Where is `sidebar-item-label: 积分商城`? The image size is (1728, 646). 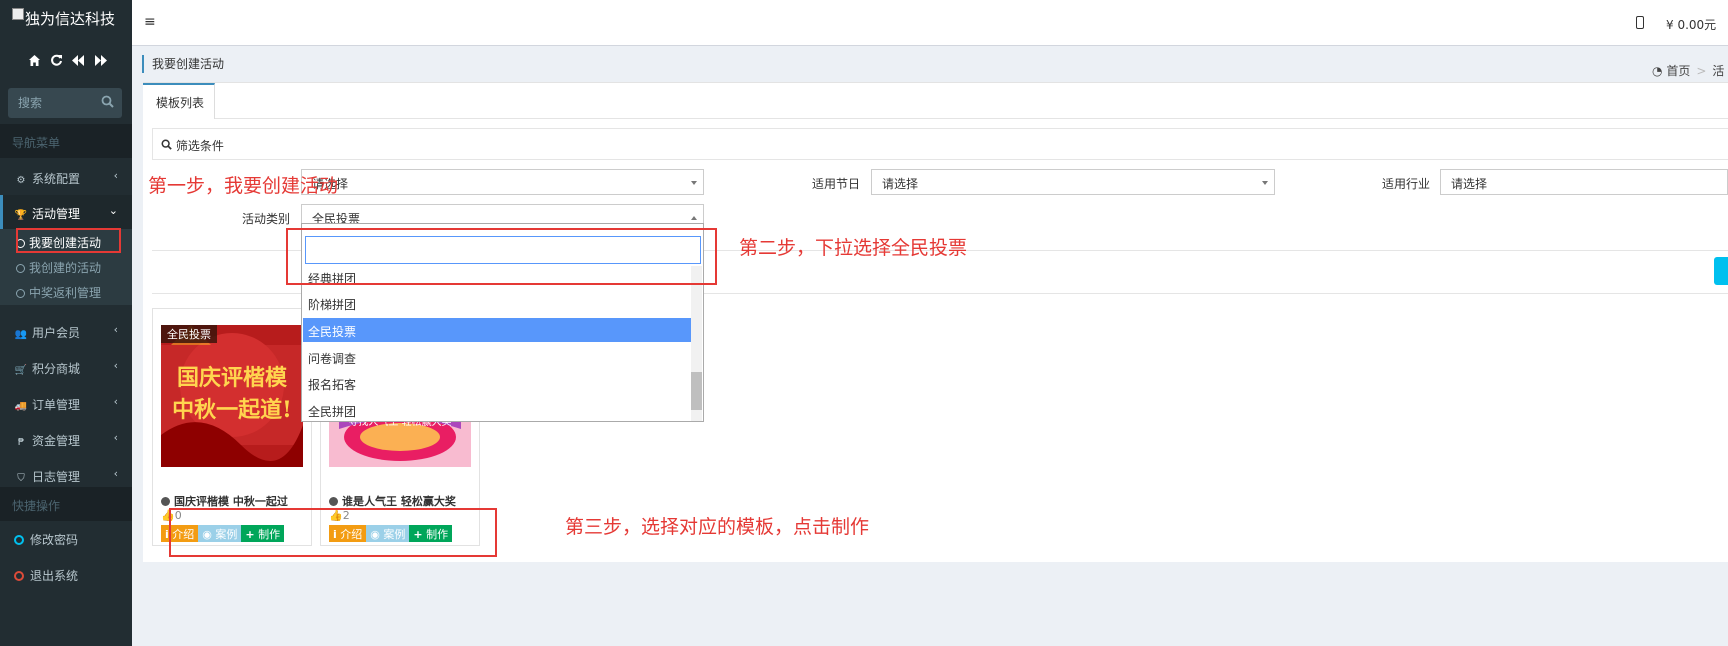
sidebar-item-label: 积分商城 is located at coordinates (56, 369).